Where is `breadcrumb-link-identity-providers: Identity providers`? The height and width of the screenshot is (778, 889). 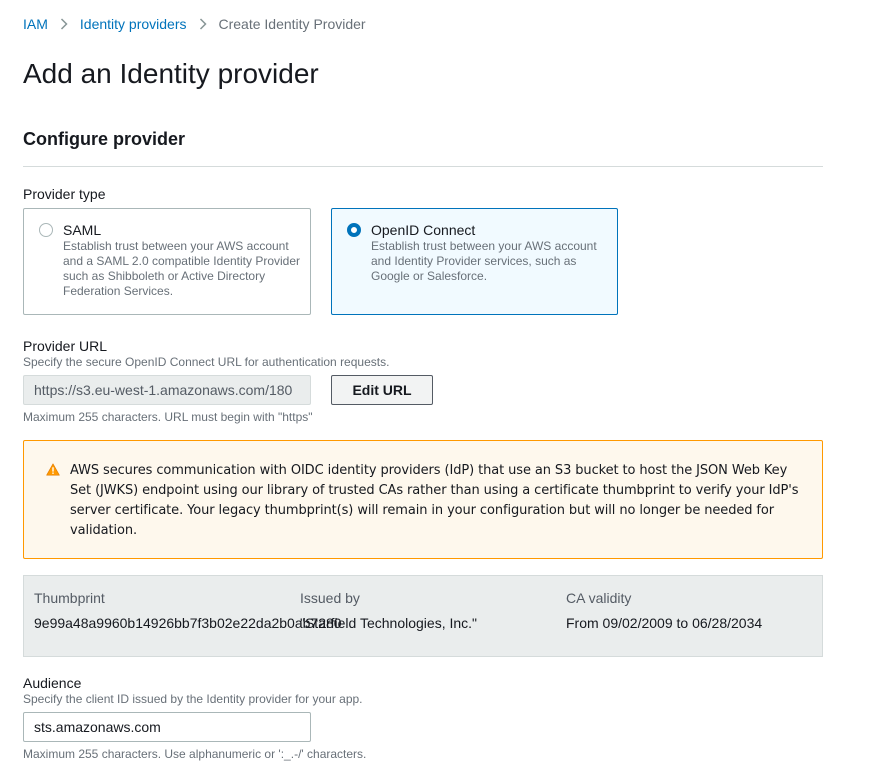 breadcrumb-link-identity-providers: Identity providers is located at coordinates (133, 24).